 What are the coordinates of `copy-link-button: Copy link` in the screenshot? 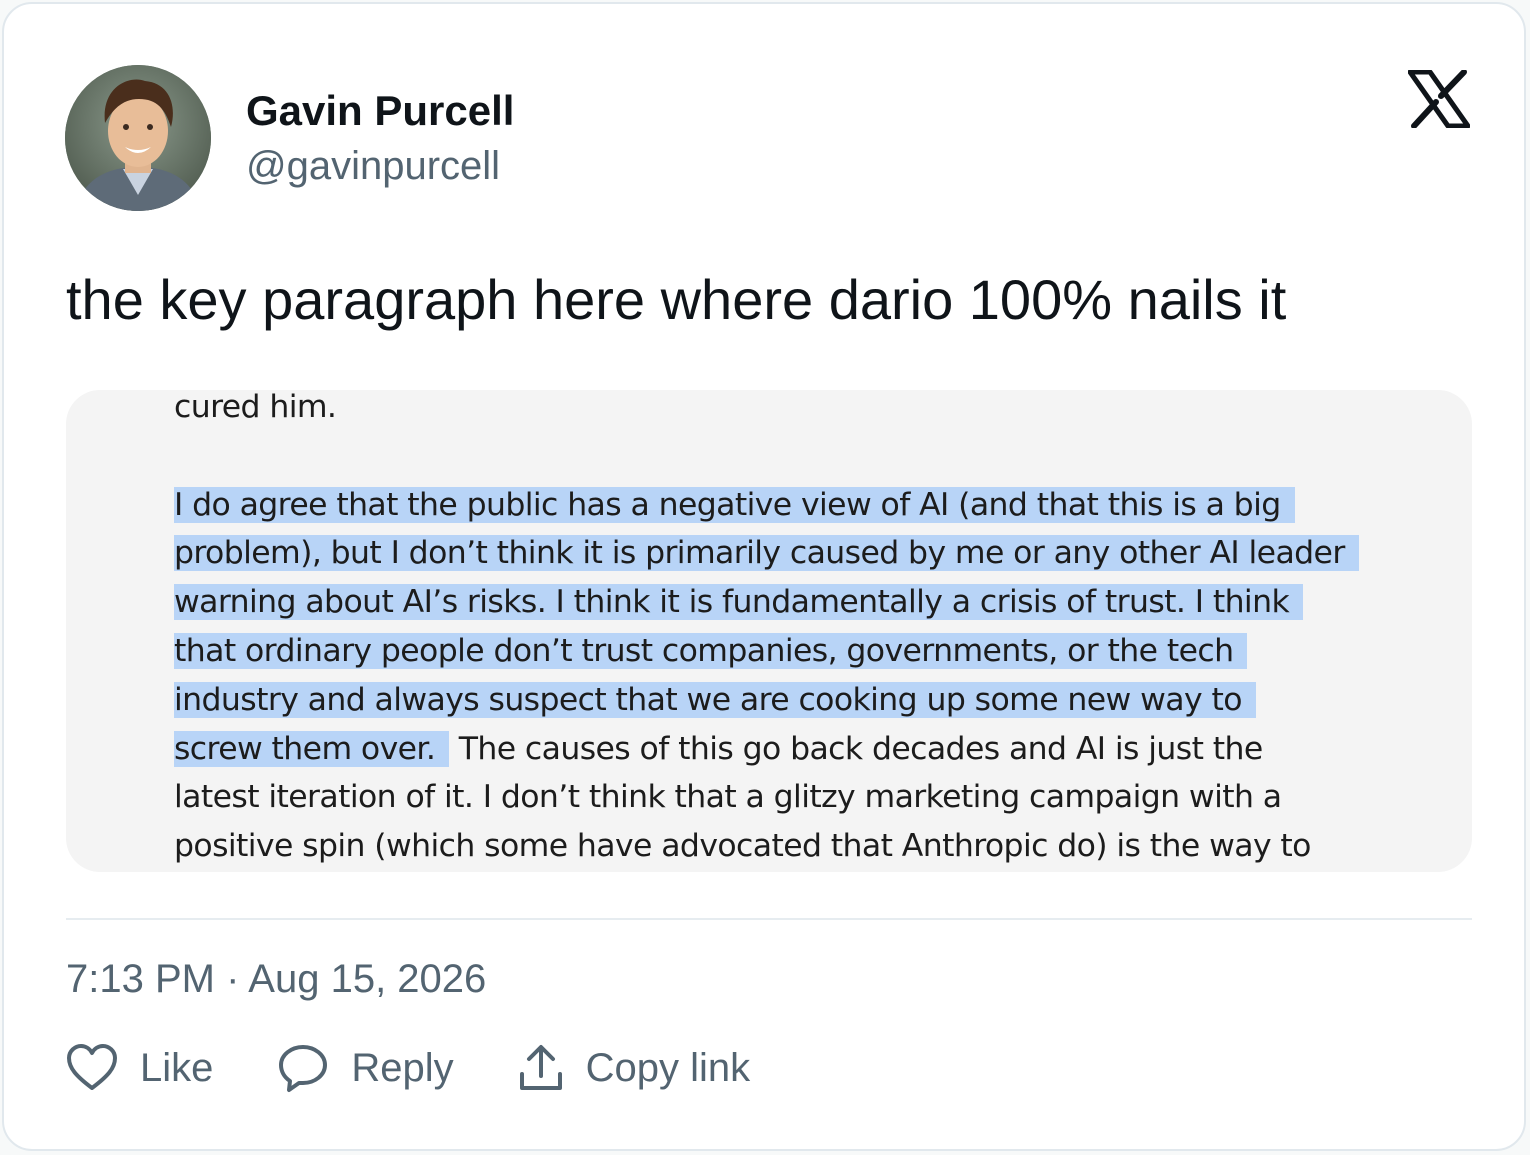 It's located at (634, 1068).